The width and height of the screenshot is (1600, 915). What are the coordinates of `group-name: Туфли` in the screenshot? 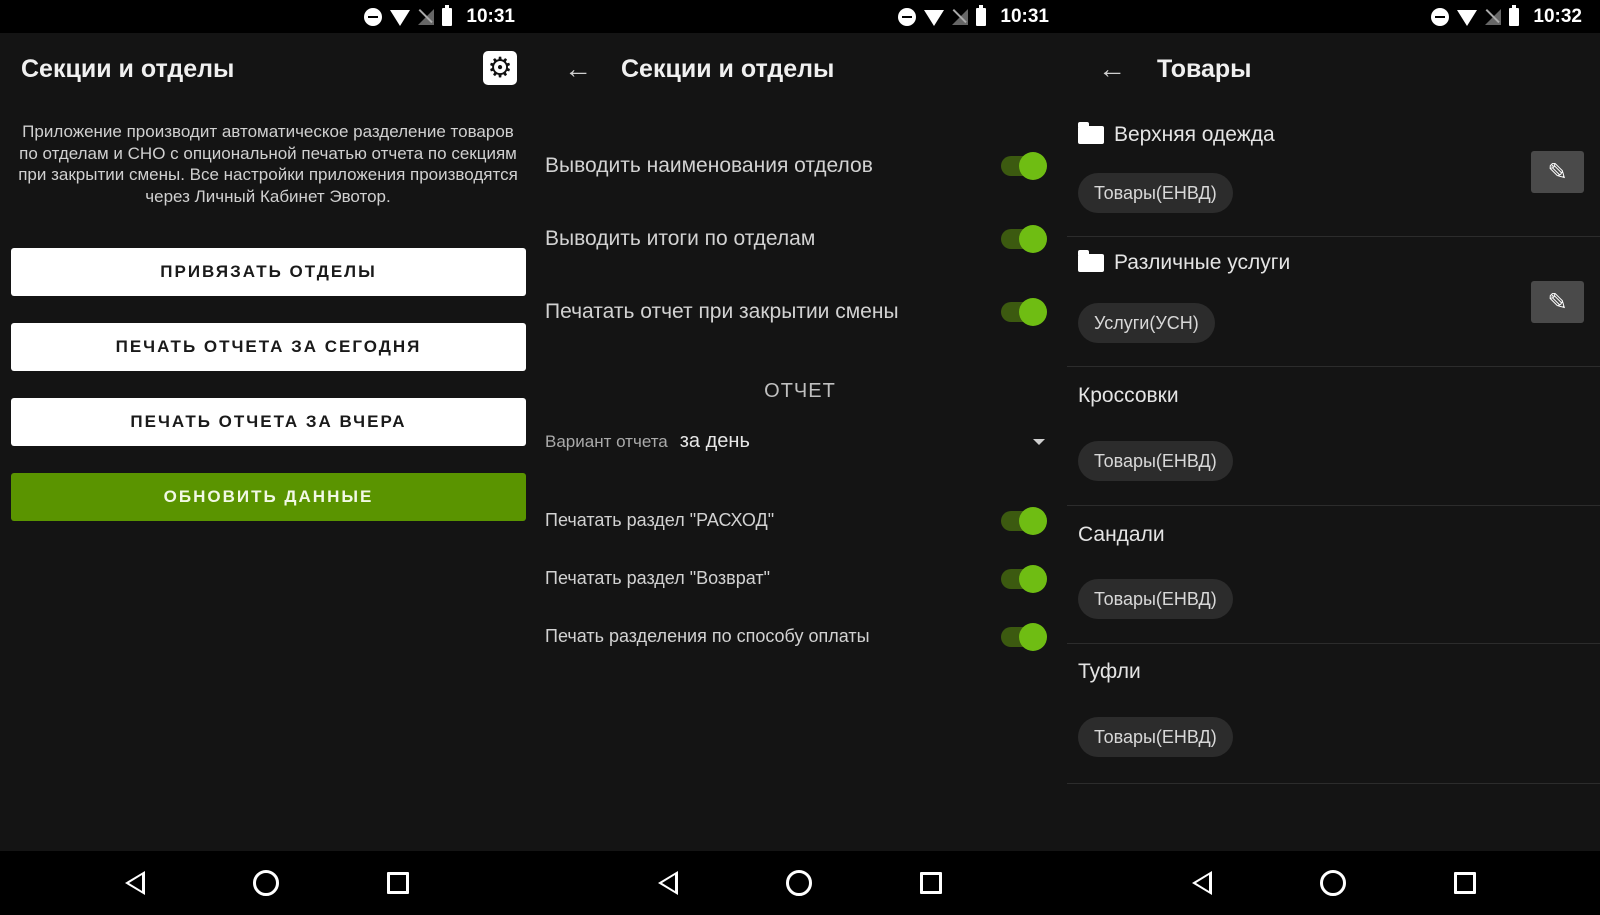 It's located at (1109, 671).